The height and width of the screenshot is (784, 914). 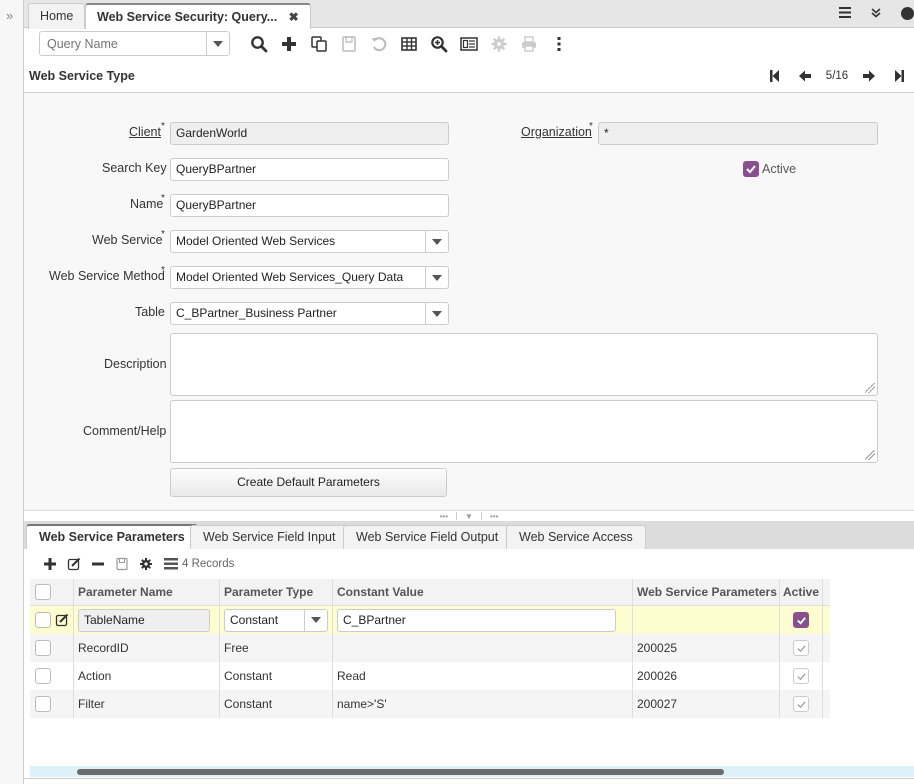 What do you see at coordinates (899, 77) in the screenshot?
I see `last-record-icon` at bounding box center [899, 77].